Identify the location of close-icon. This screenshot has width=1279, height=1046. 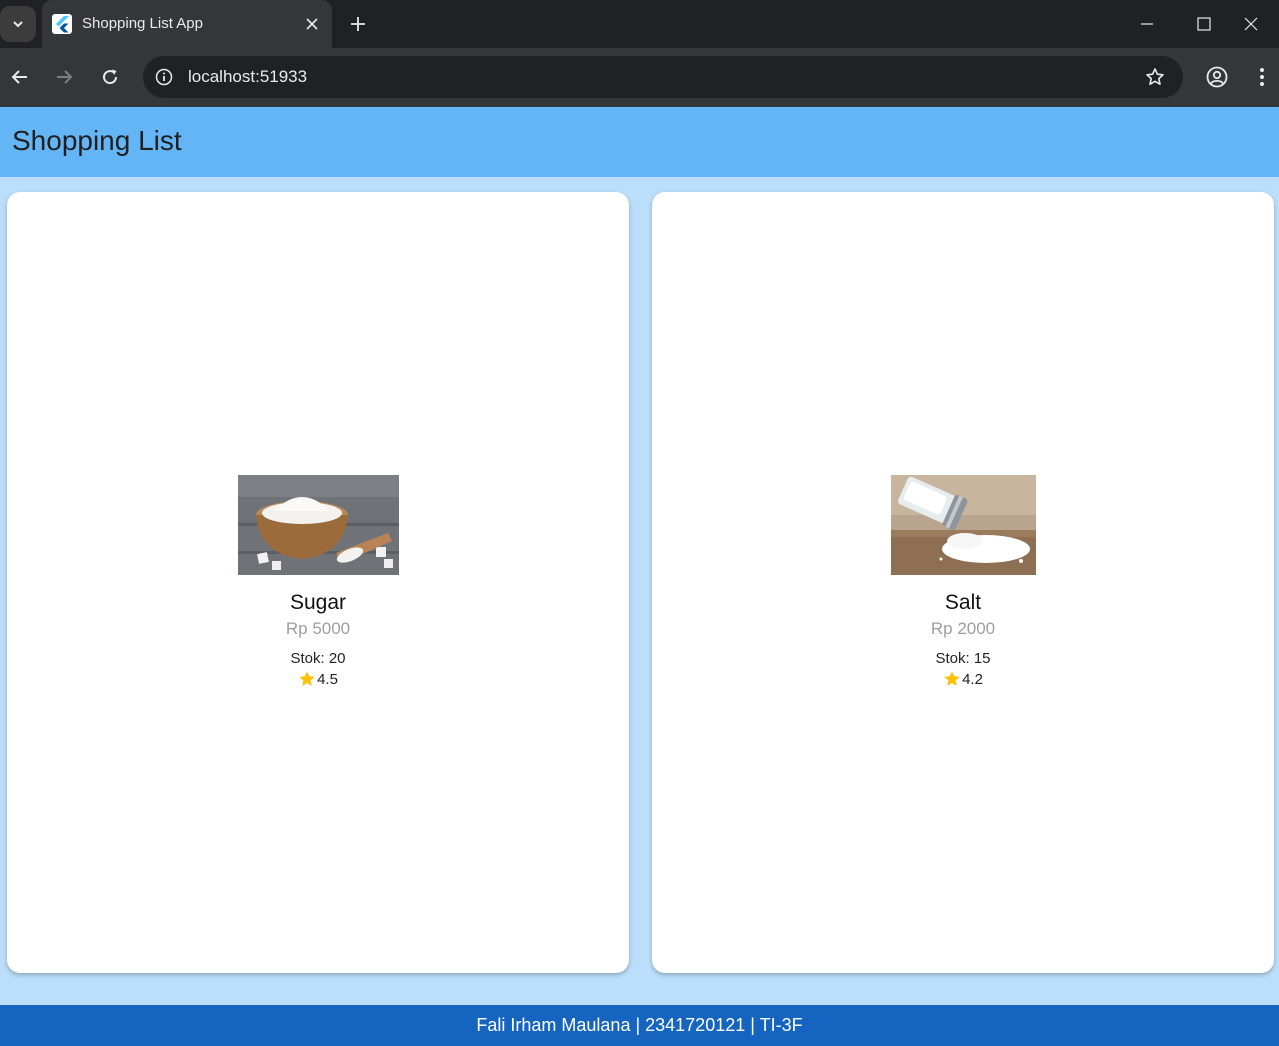
(1250, 24).